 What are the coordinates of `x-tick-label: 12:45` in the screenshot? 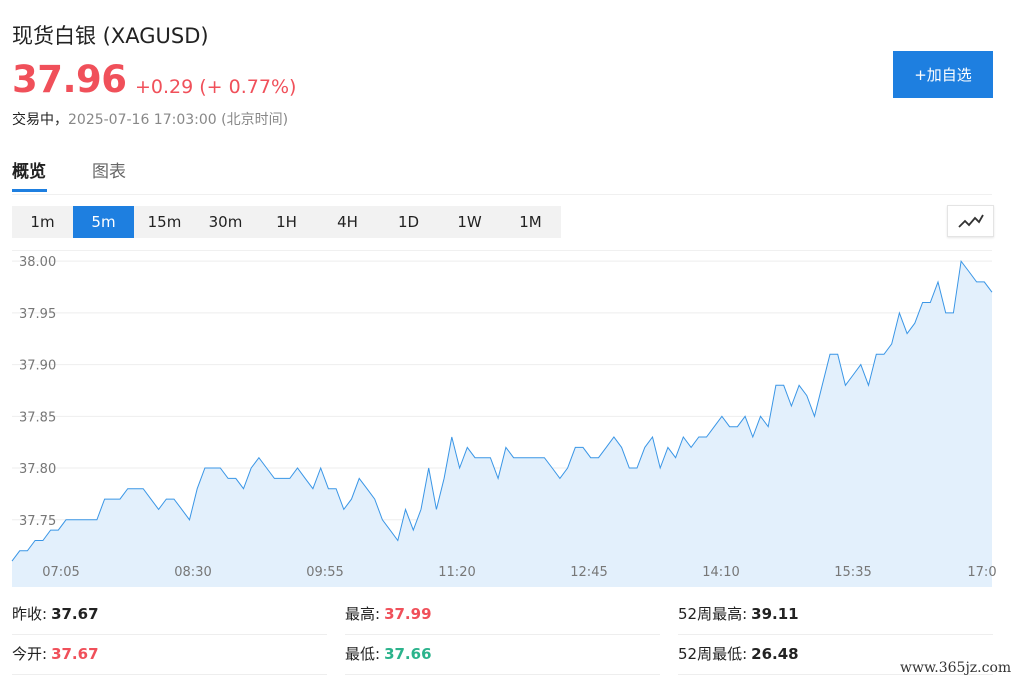 It's located at (588, 572).